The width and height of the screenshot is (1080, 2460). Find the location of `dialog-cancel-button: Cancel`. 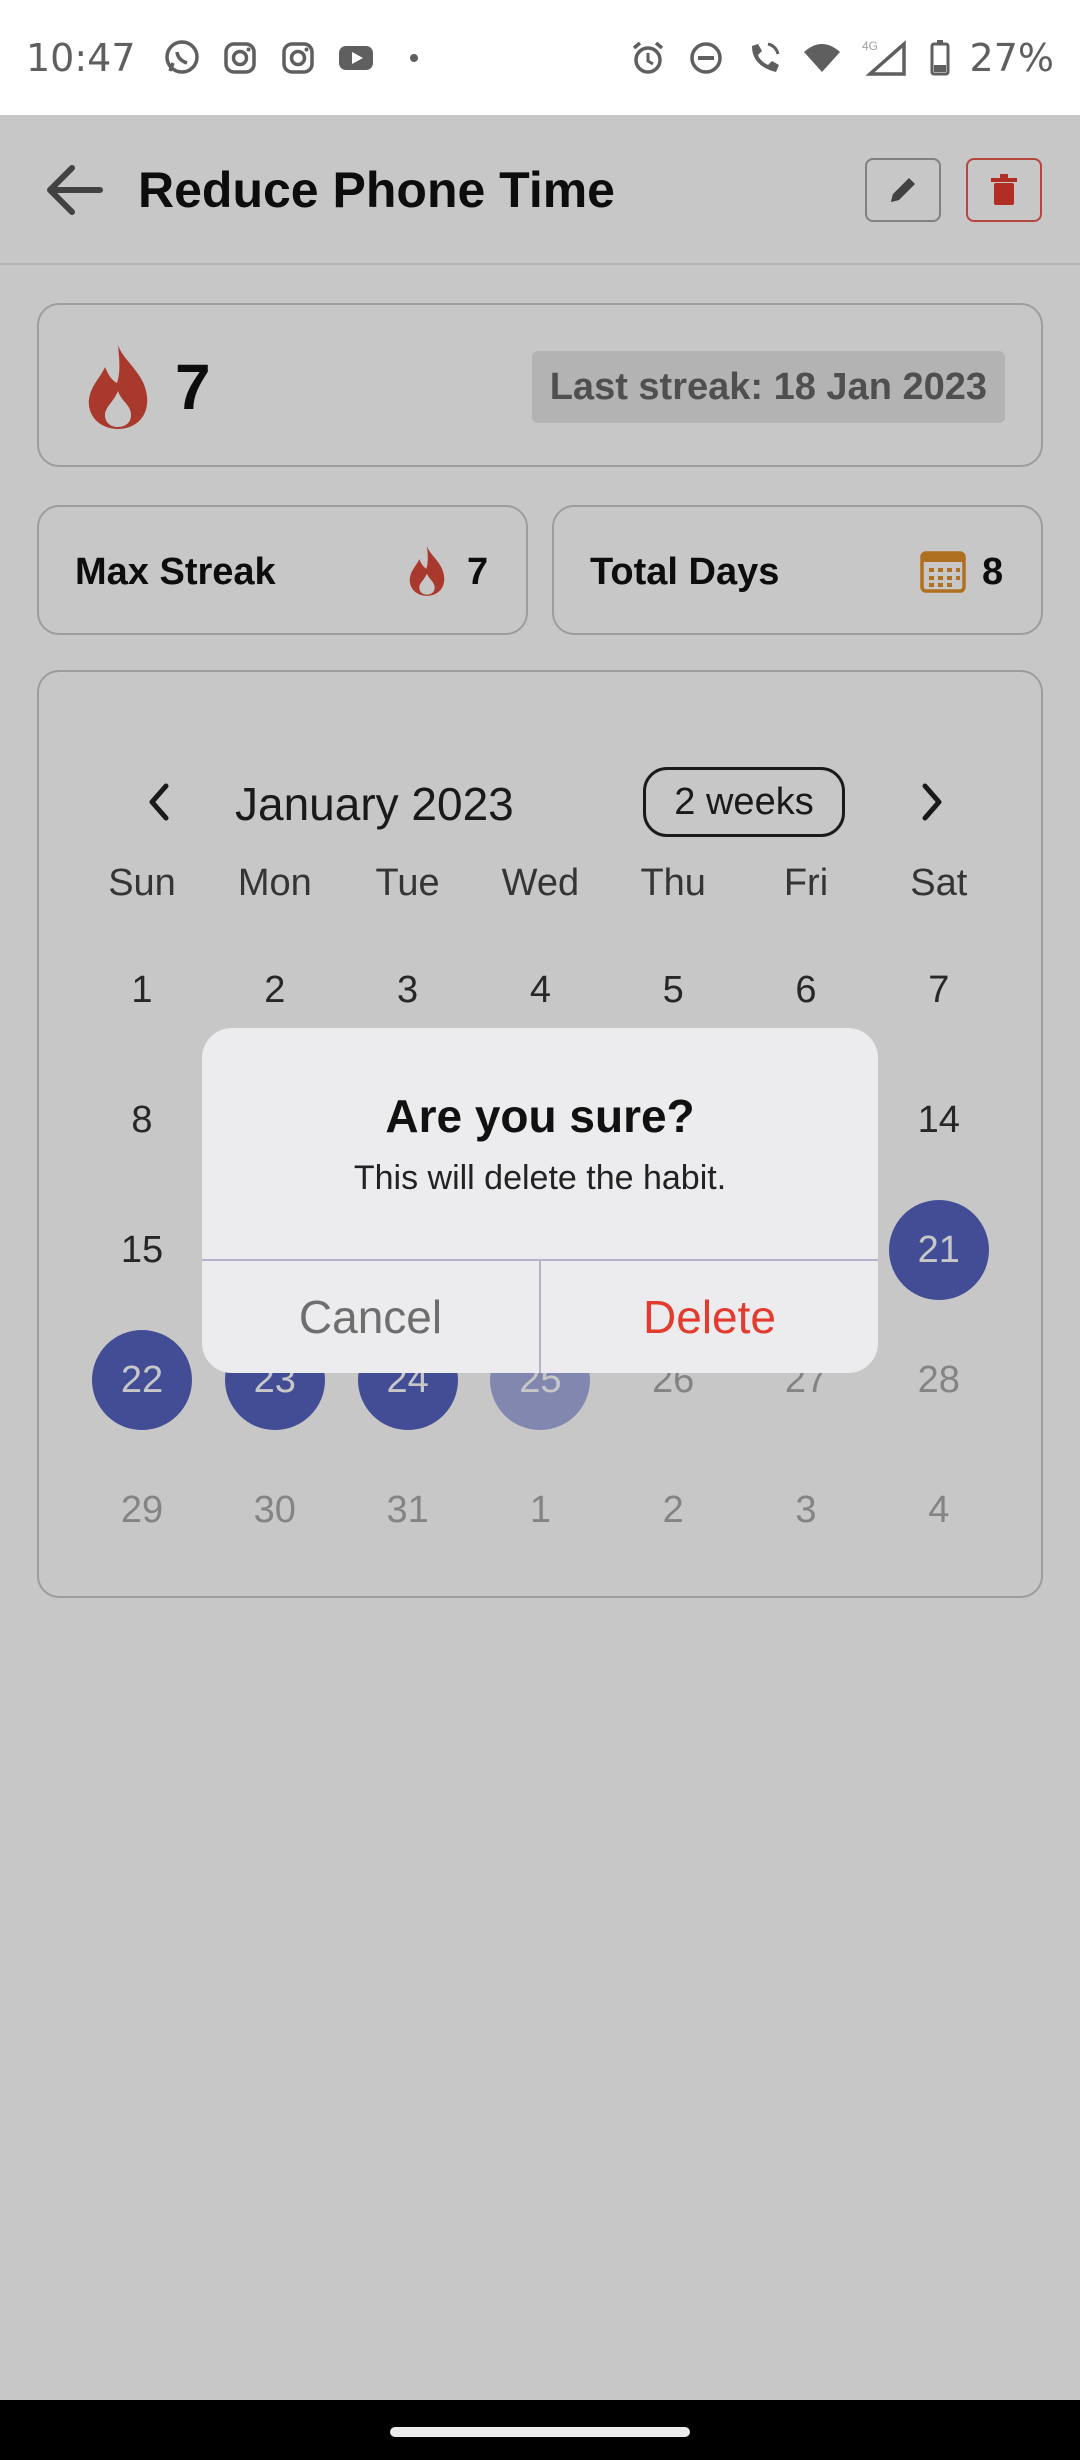

dialog-cancel-button: Cancel is located at coordinates (370, 1317).